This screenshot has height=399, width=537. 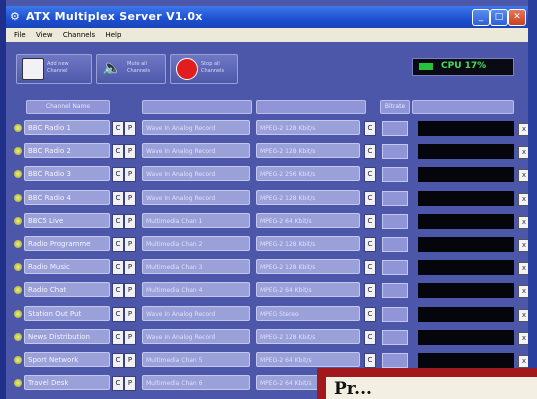 I want to click on channel-name-field: BBC Radio 2, so click(x=67, y=151).